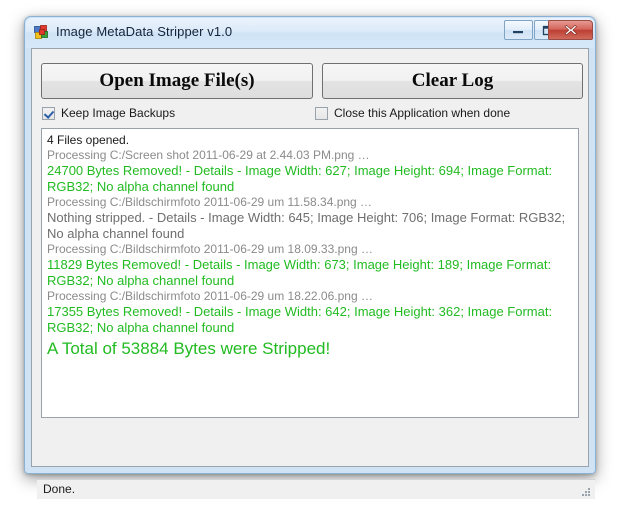 The width and height of the screenshot is (620, 508). I want to click on close-when-done-label: Close this Application when done, so click(422, 113).